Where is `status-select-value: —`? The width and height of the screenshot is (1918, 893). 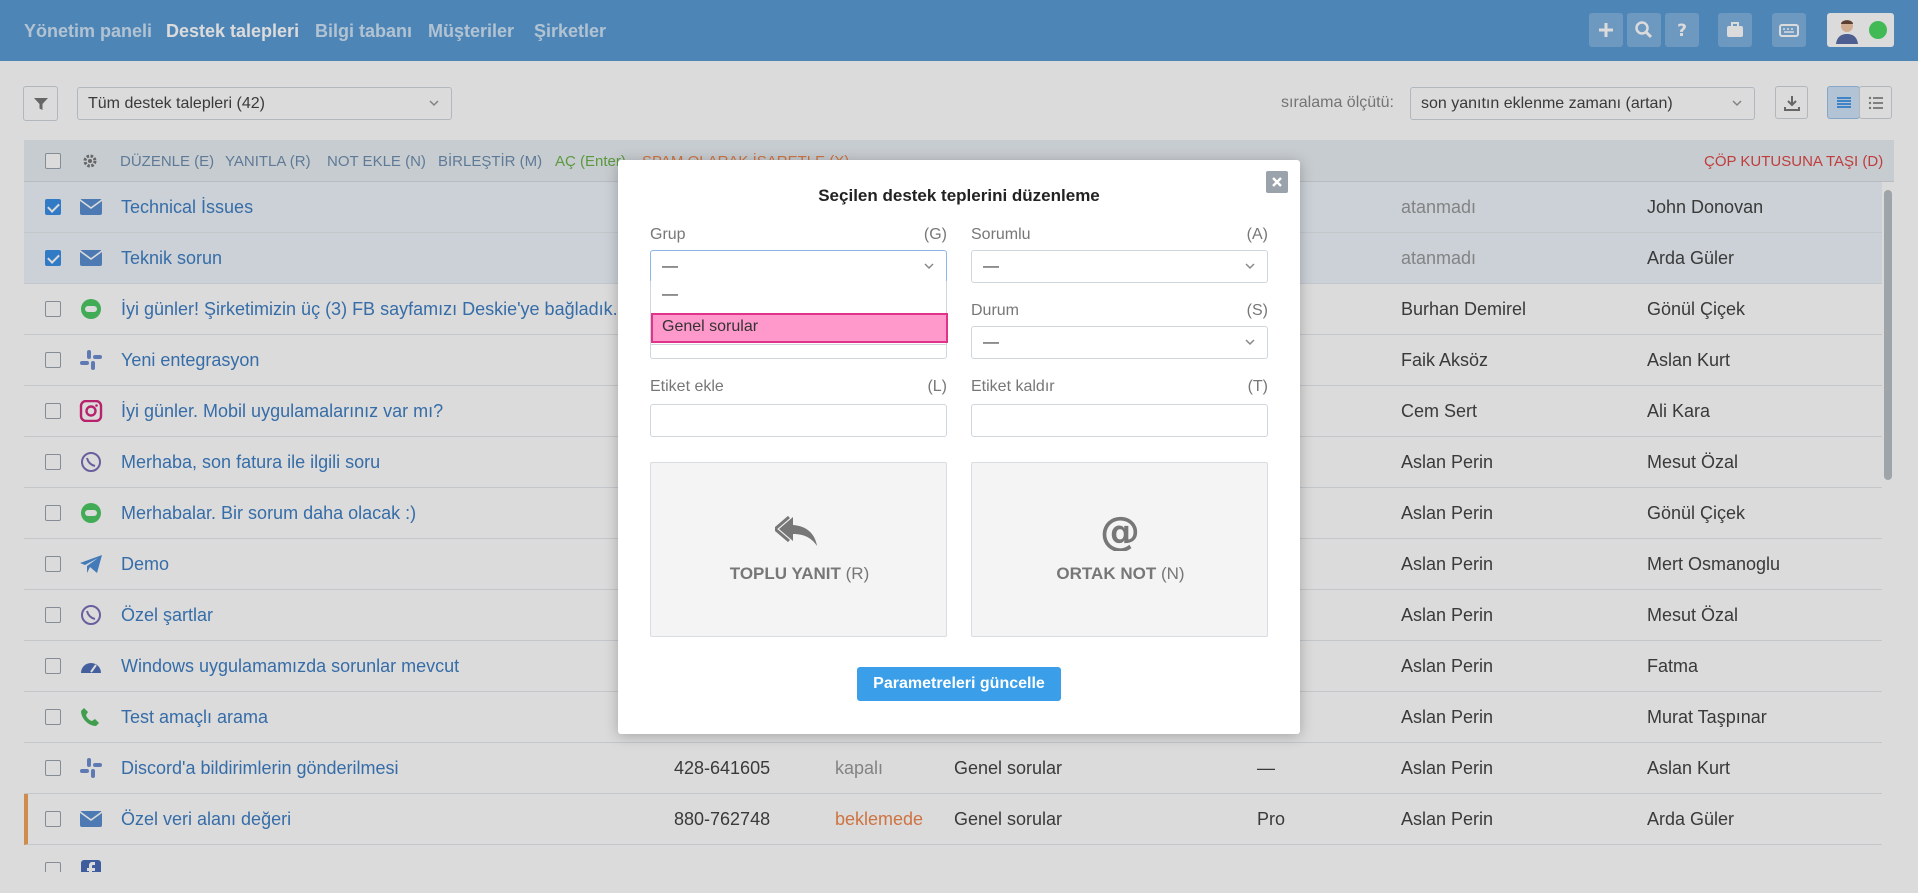 status-select-value: — is located at coordinates (991, 342).